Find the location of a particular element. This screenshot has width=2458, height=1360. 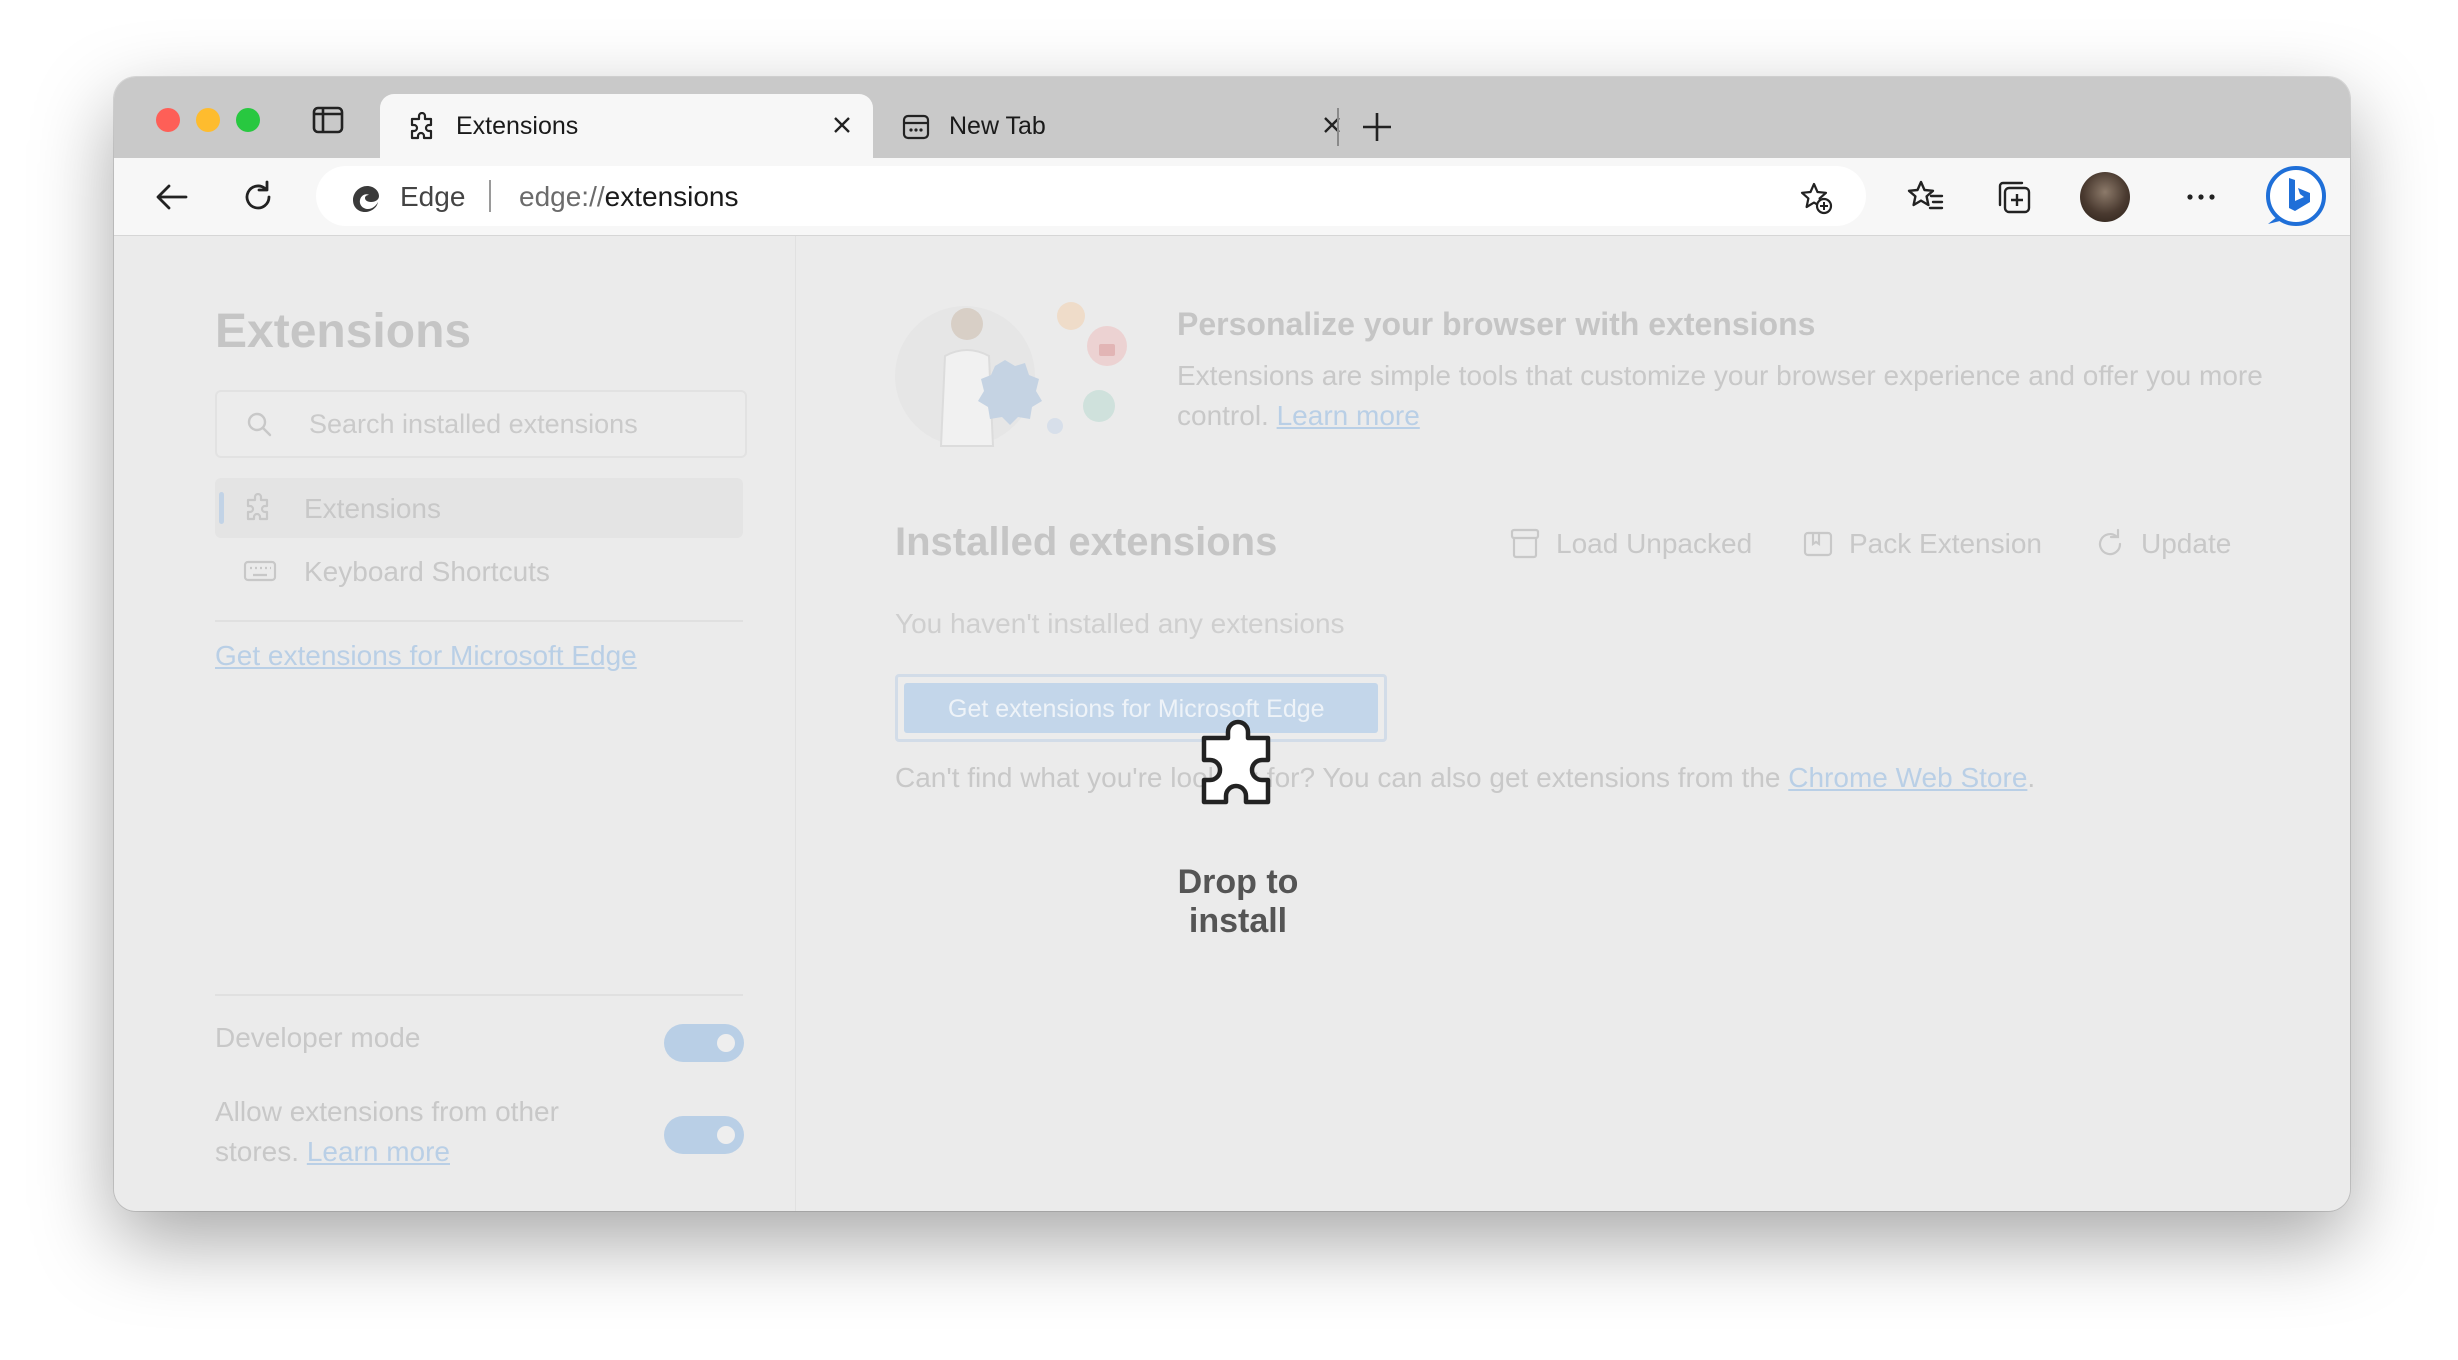

collections-icon is located at coordinates (2014, 197).